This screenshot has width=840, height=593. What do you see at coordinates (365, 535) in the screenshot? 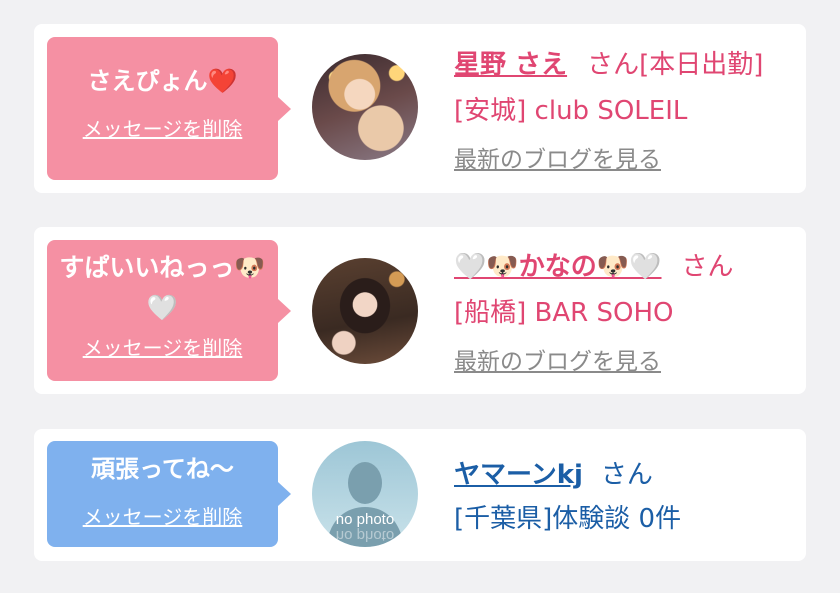
I see `no-photo-reflection: no photo` at bounding box center [365, 535].